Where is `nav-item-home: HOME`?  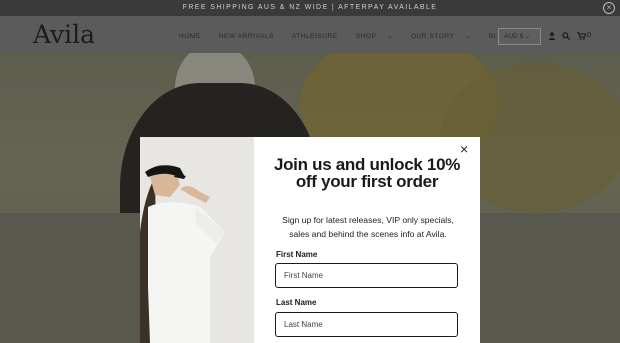
nav-item-home: HOME is located at coordinates (194, 36).